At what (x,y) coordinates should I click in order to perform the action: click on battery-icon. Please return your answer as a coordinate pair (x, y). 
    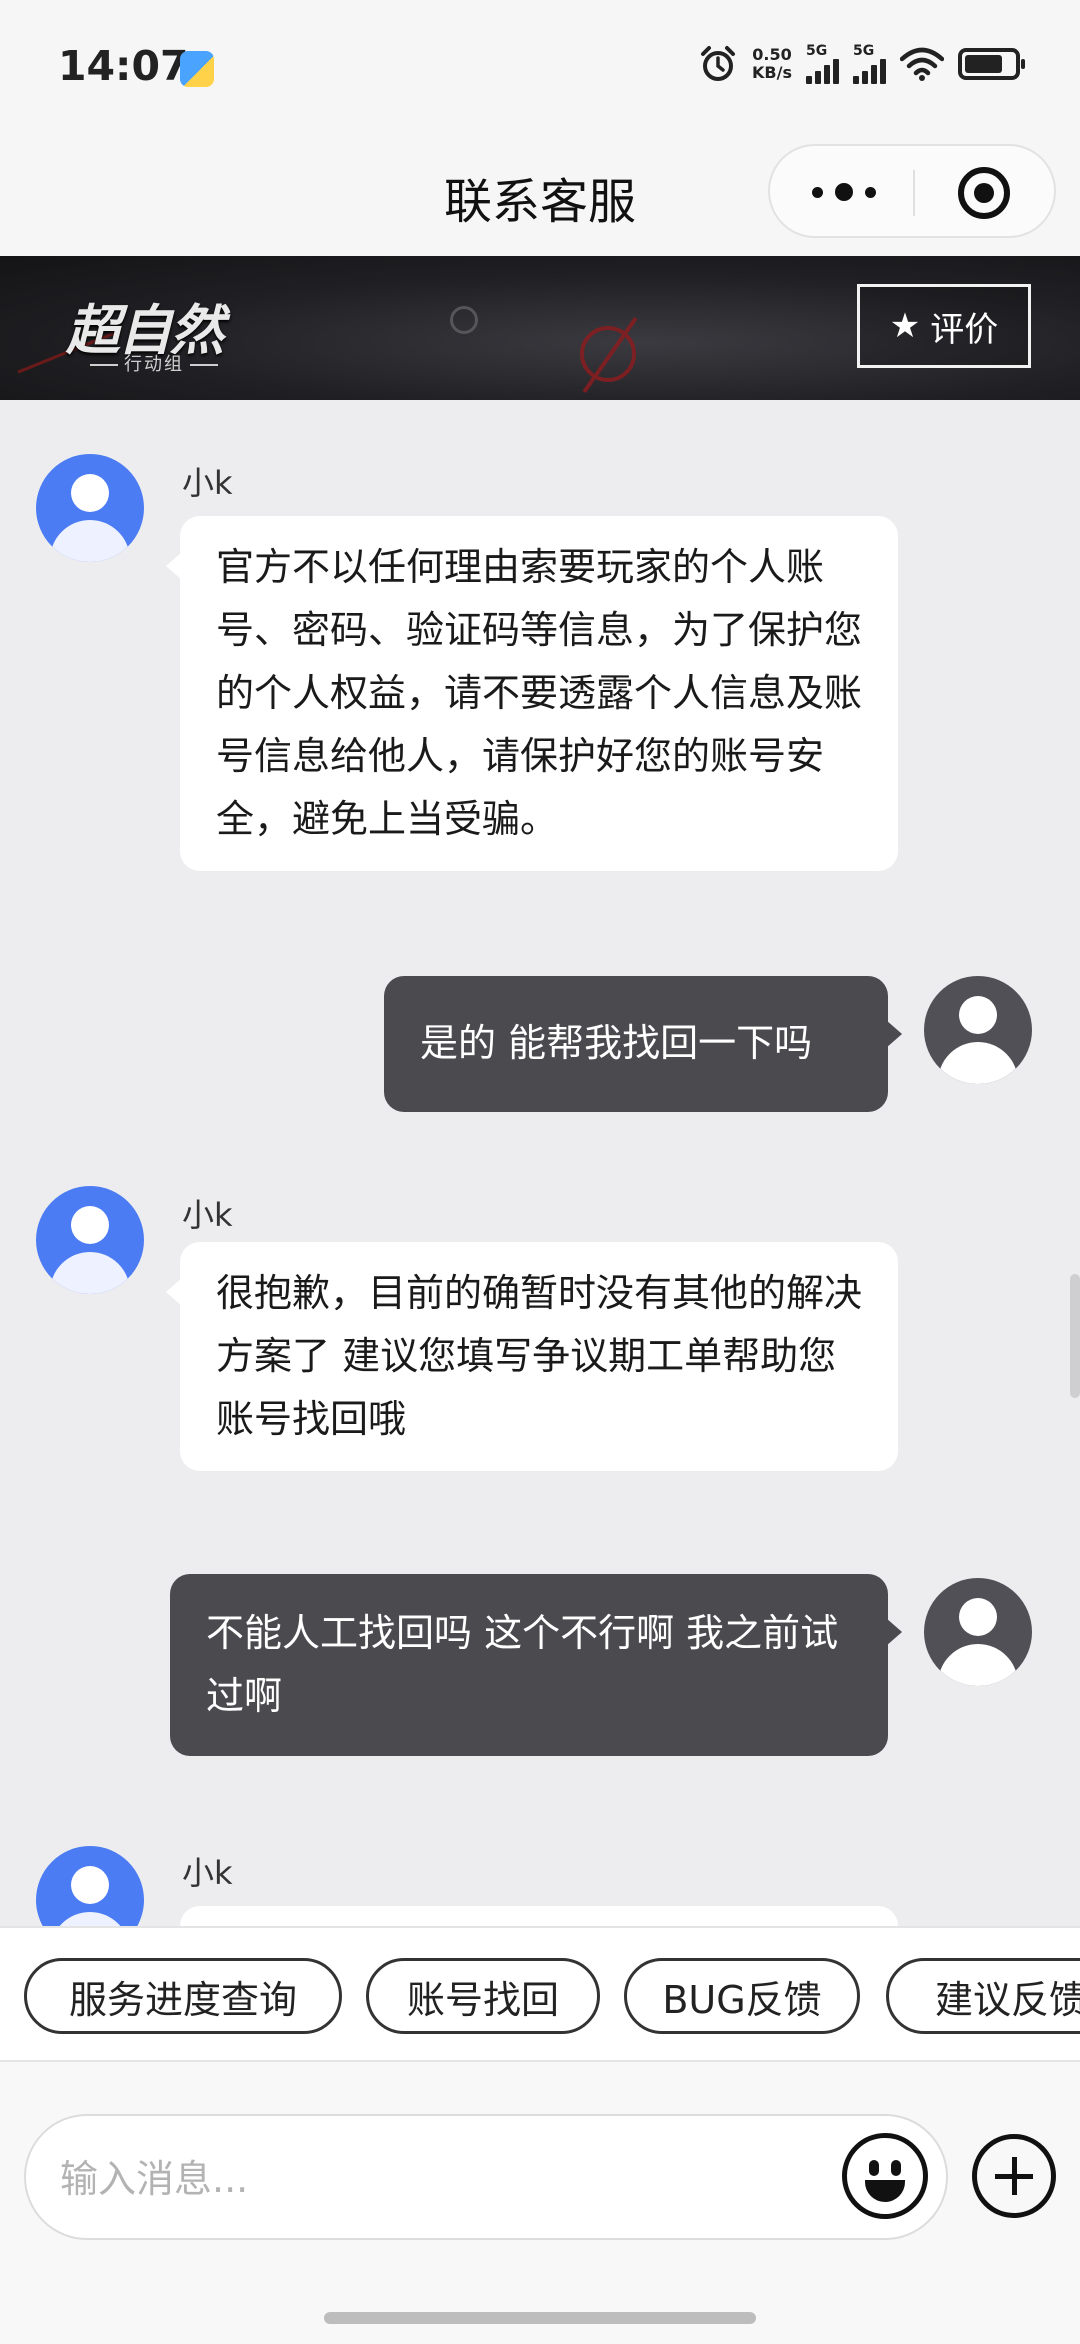
    Looking at the image, I should click on (991, 64).